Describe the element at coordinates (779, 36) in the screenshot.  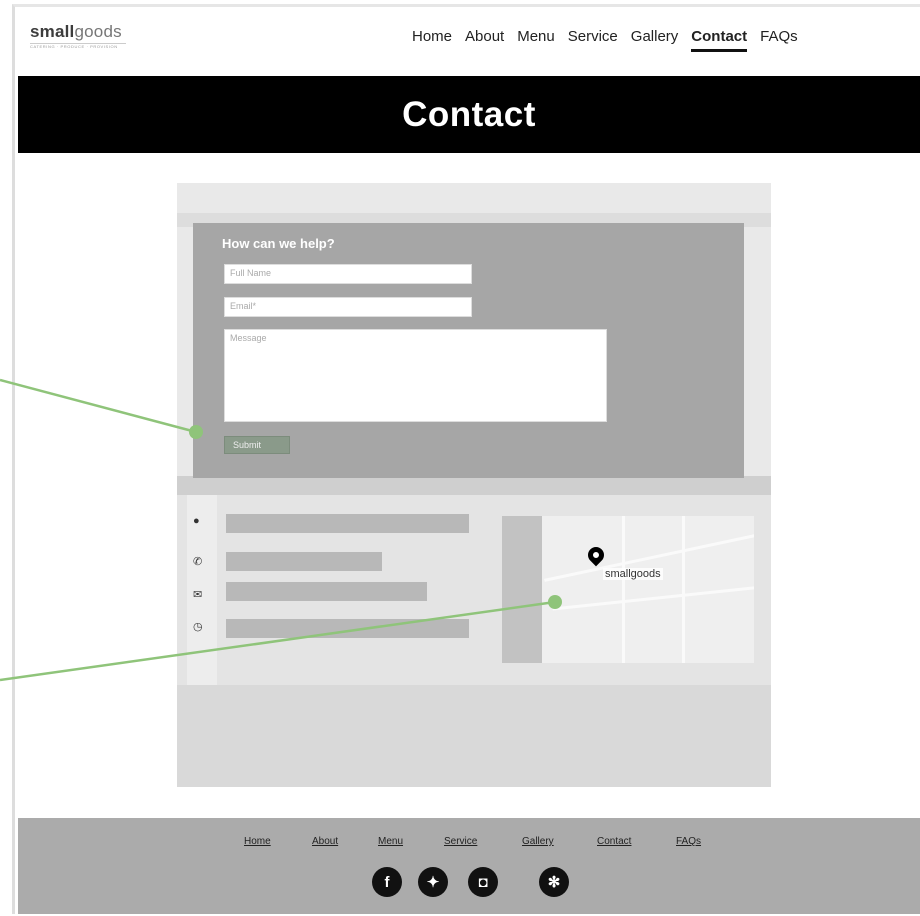
I see `nav-faqs: FAQs` at that location.